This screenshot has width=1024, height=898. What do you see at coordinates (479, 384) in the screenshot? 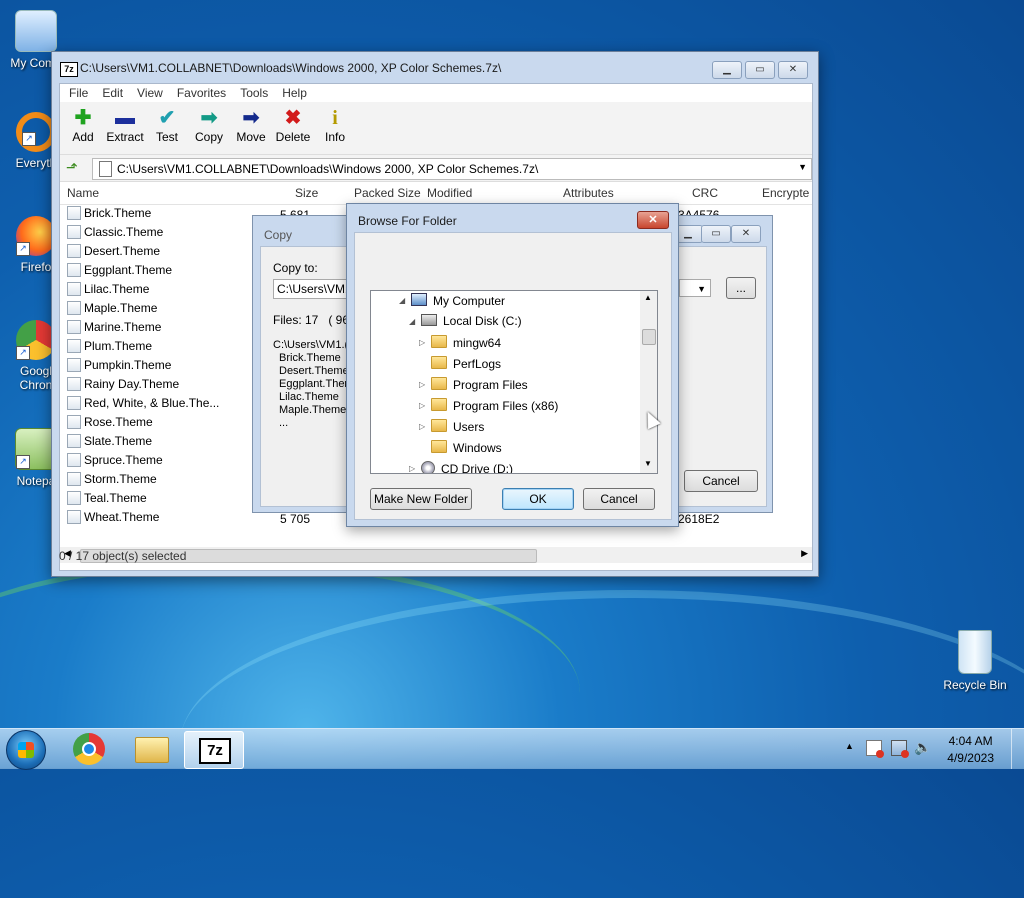
I see `tree-item: Program Files` at bounding box center [479, 384].